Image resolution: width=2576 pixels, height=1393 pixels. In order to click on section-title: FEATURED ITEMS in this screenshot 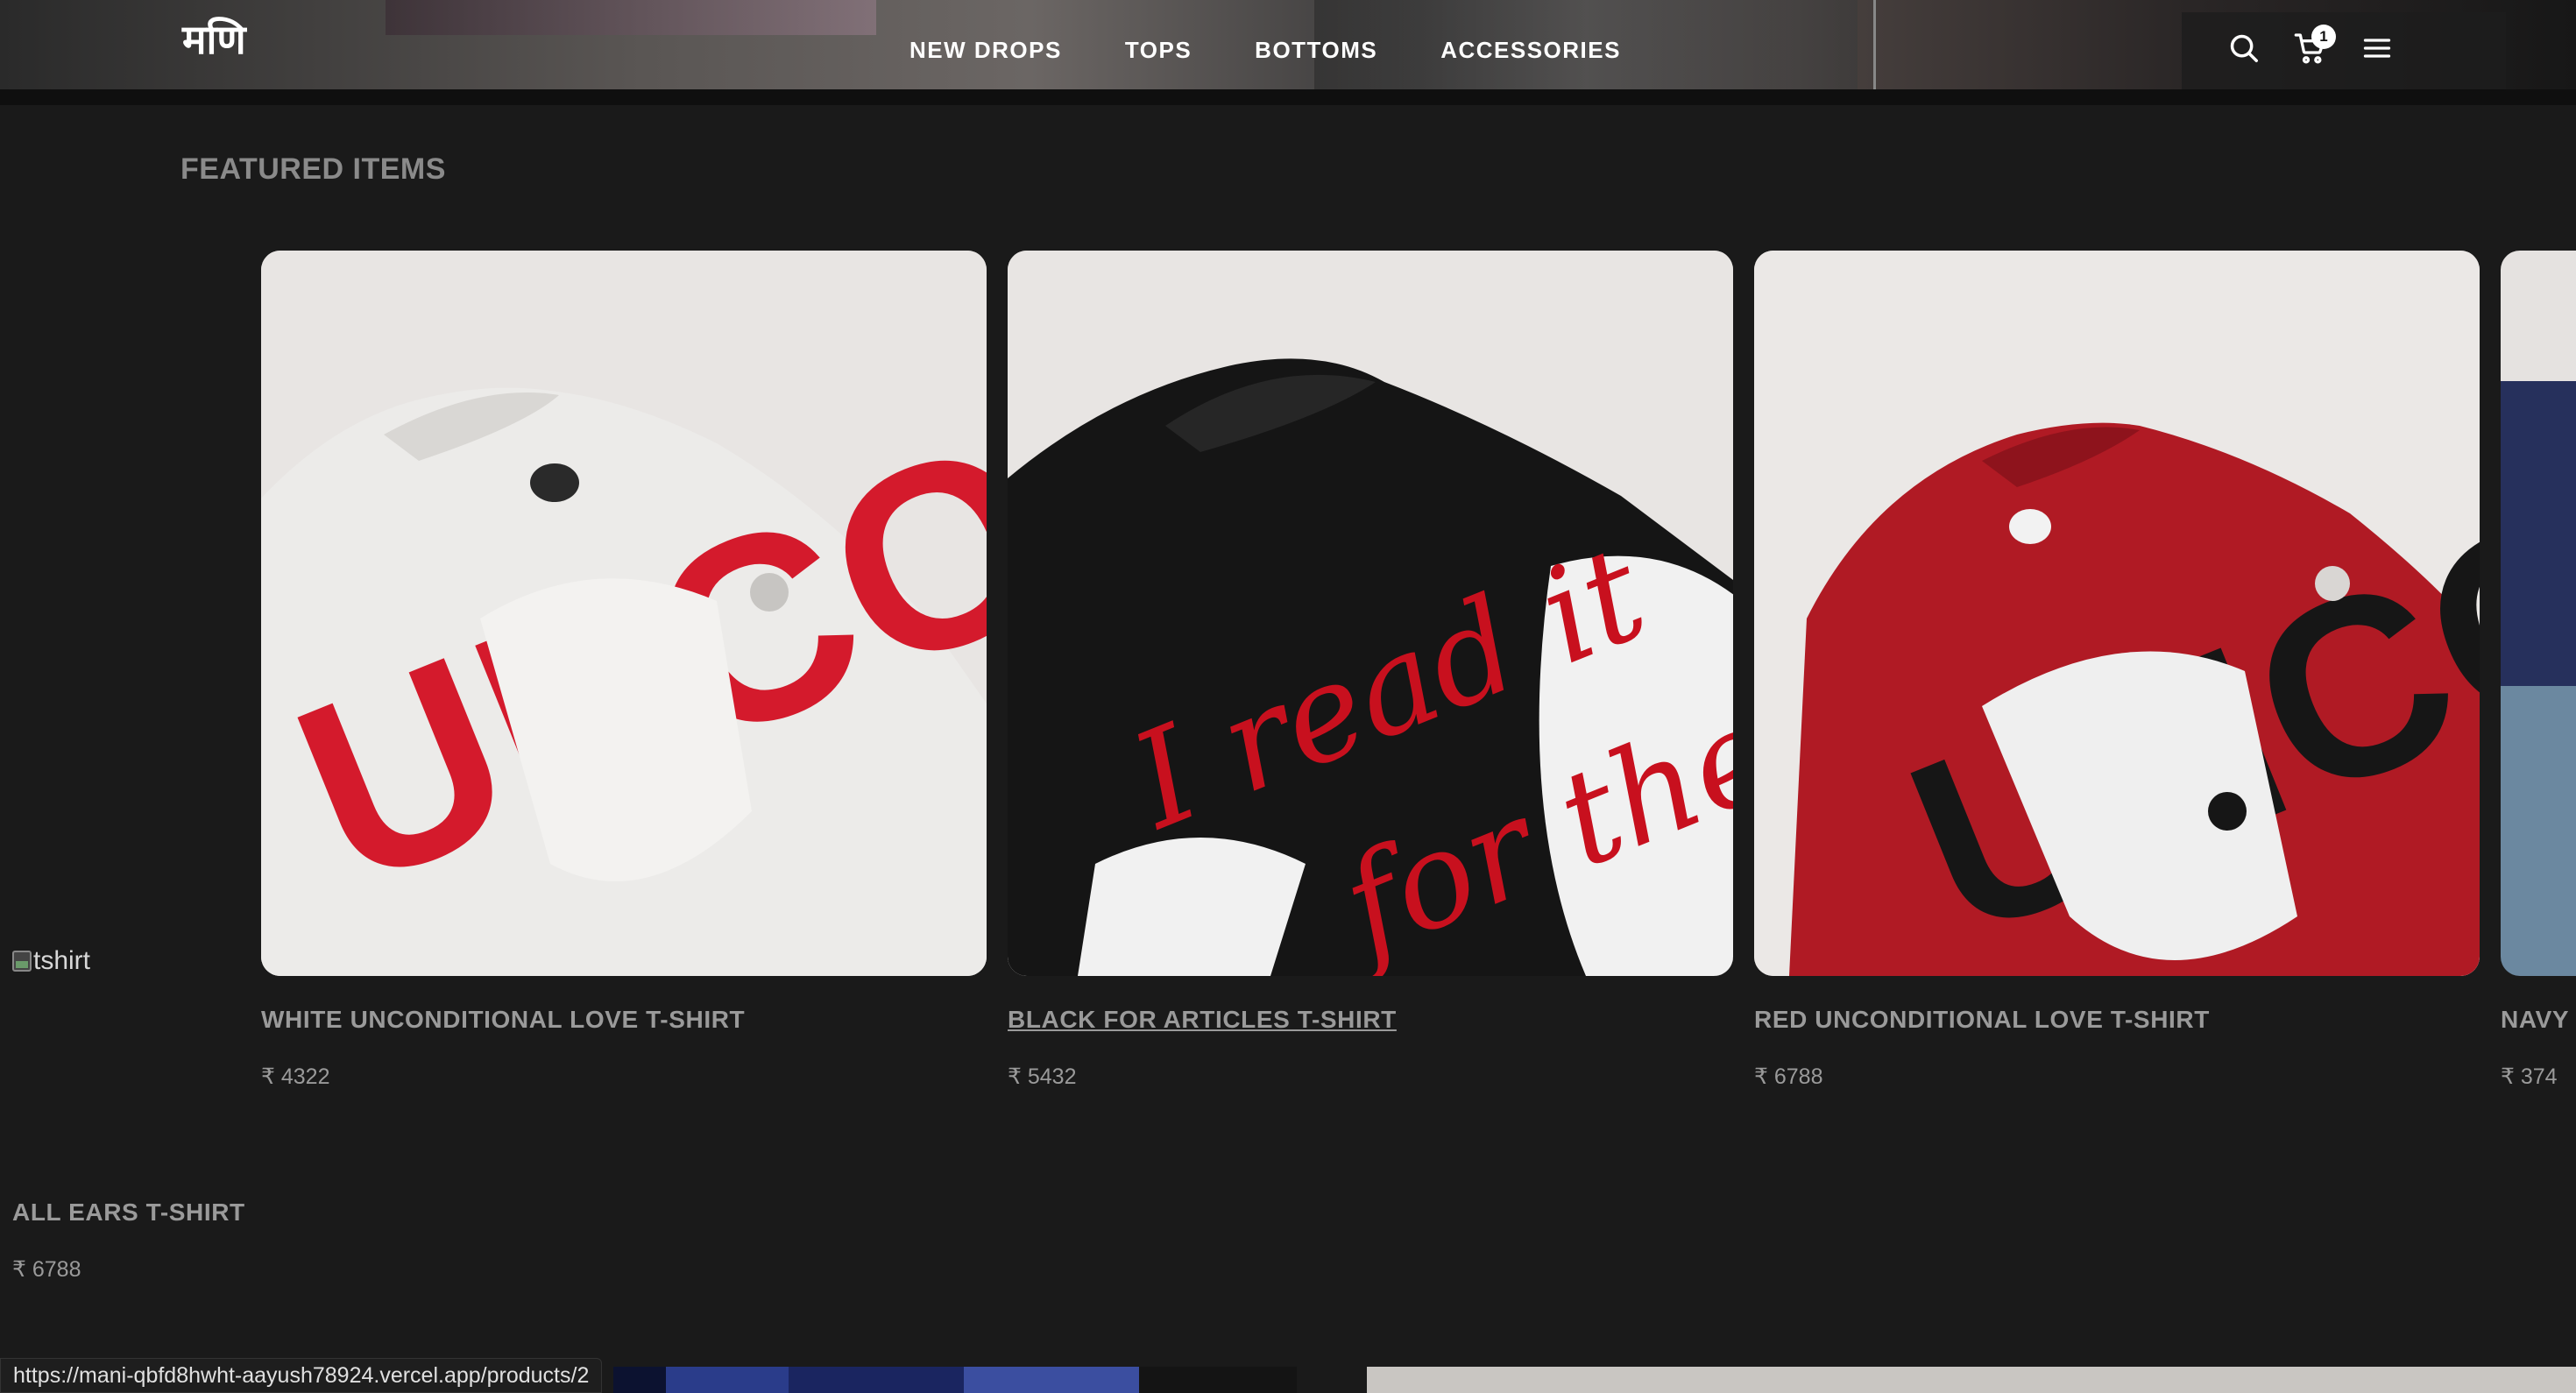, I will do `click(313, 169)`.